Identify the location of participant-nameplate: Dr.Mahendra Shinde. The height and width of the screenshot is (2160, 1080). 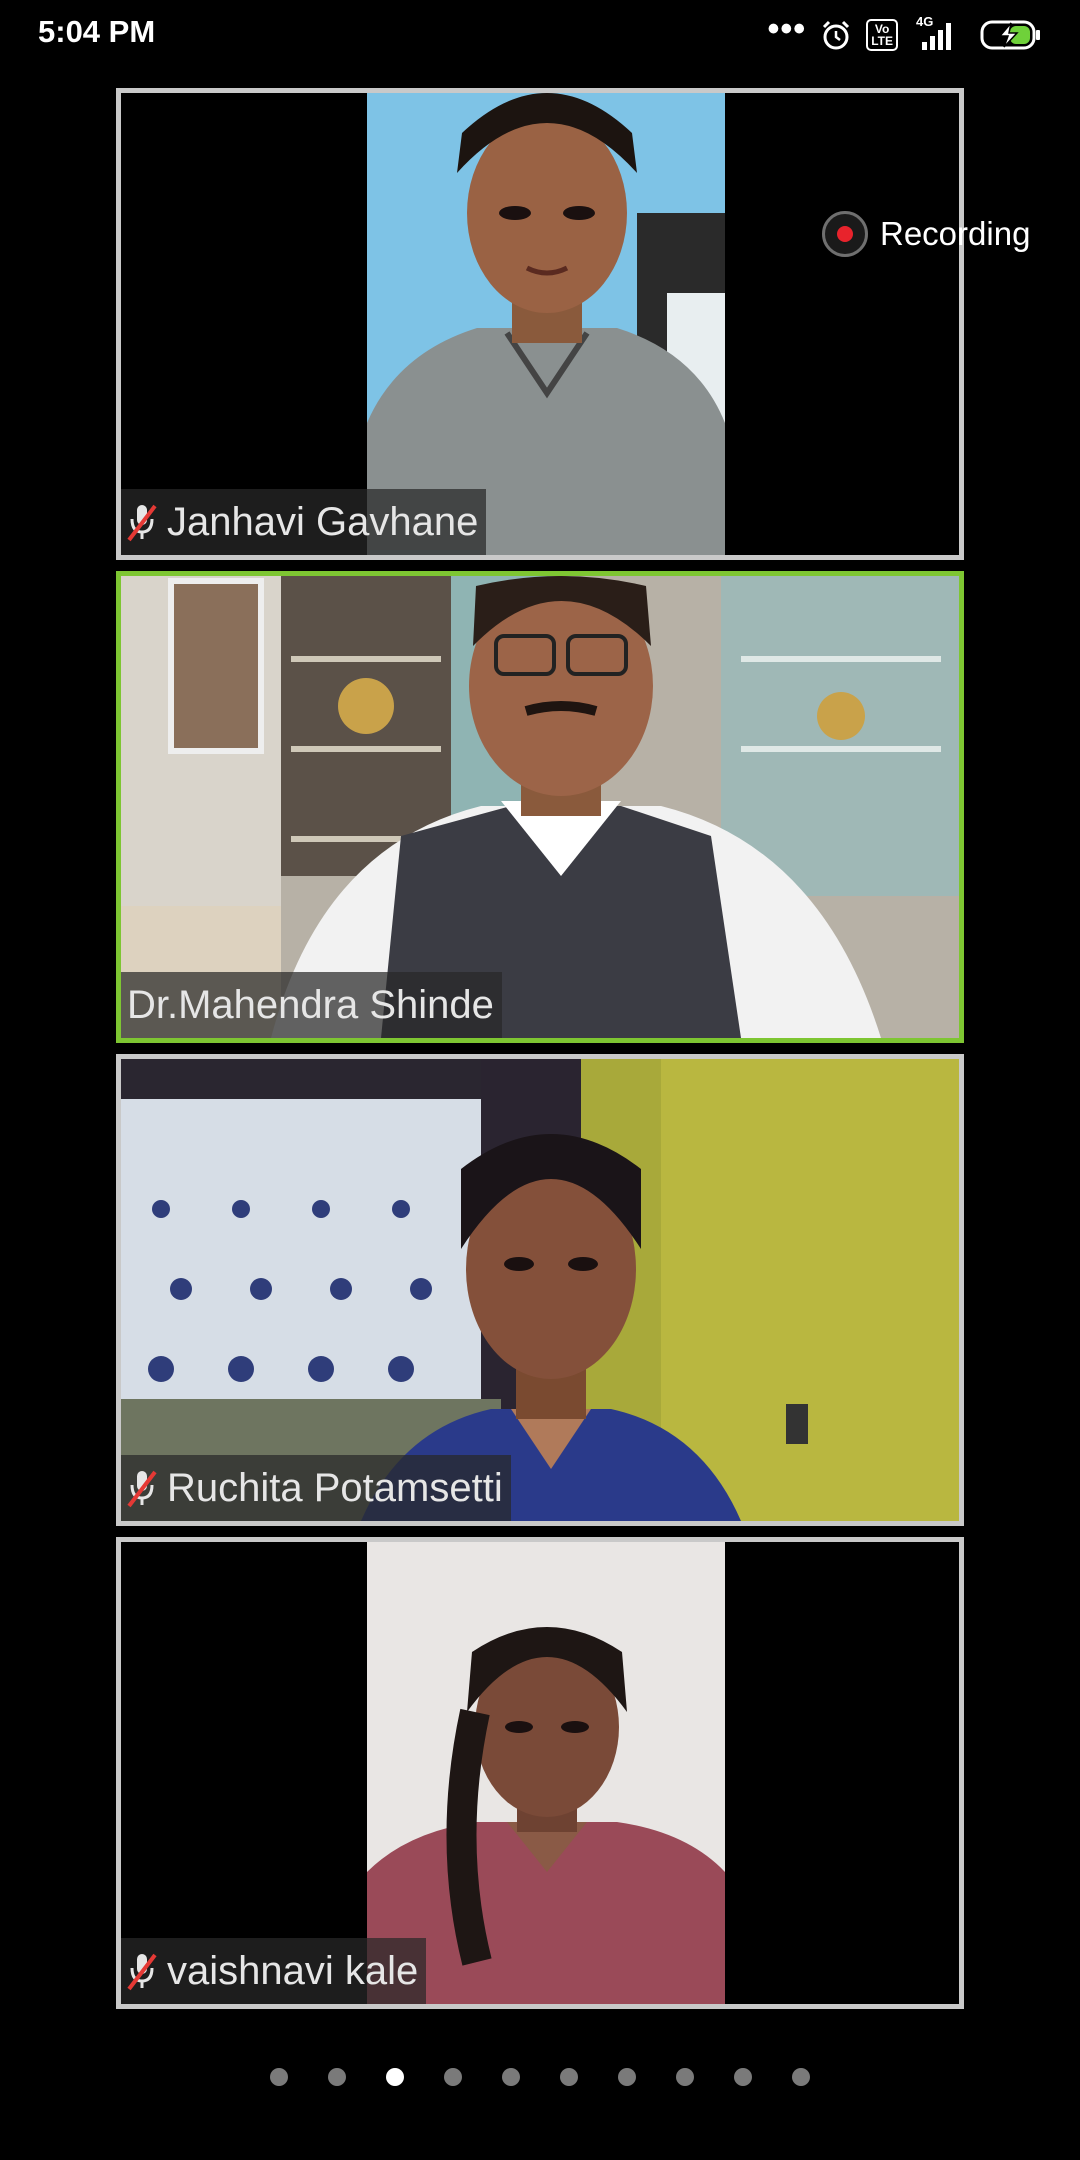
(311, 1005).